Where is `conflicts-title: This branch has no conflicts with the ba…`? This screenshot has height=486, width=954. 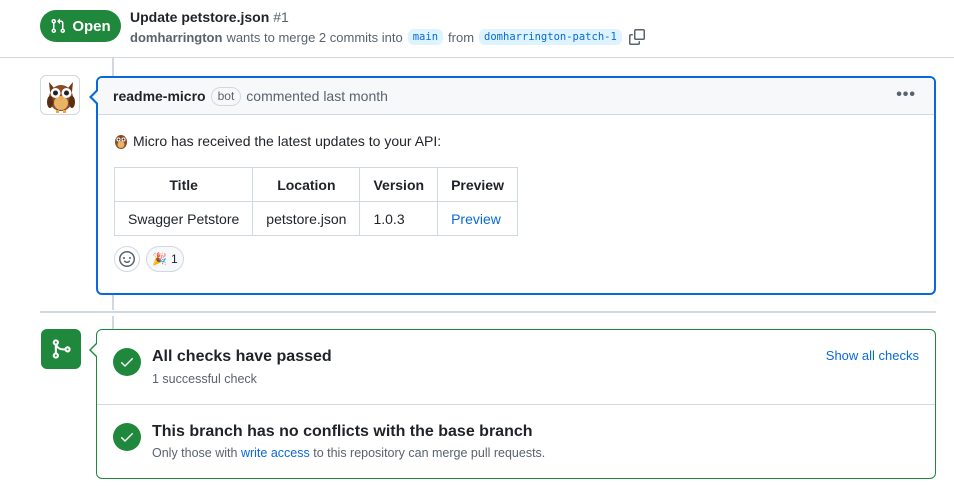 conflicts-title: This branch has no conflicts with the ba… is located at coordinates (342, 431).